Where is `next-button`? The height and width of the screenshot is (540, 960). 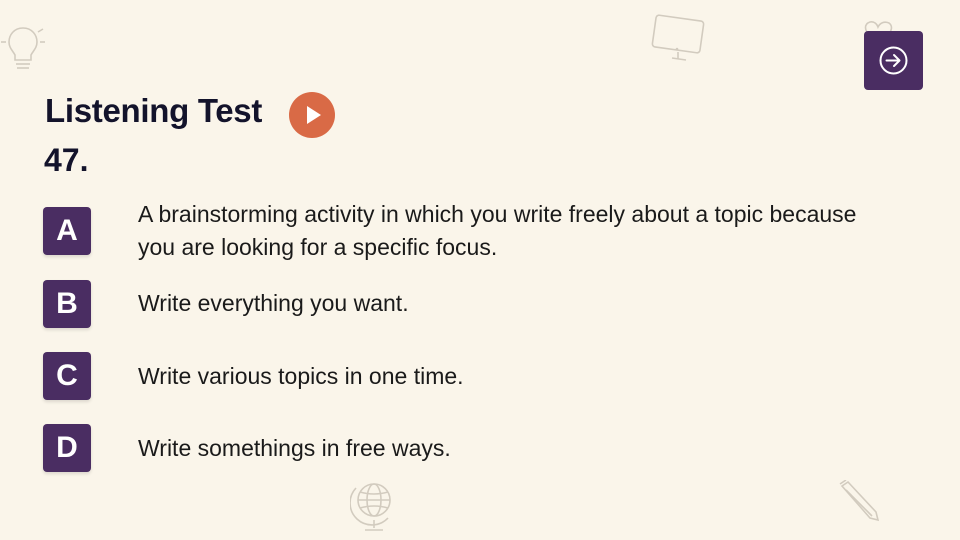
next-button is located at coordinates (893, 60).